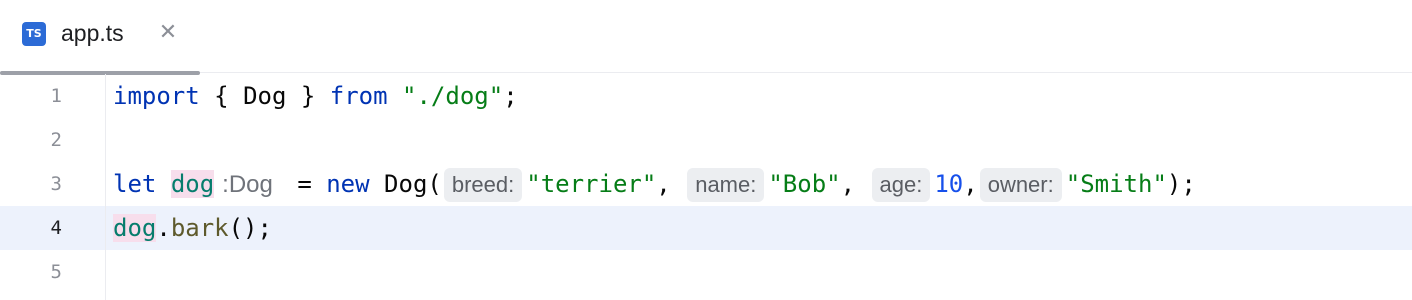 The image size is (1412, 300). What do you see at coordinates (34, 34) in the screenshot?
I see `typescript-file-icon: TS` at bounding box center [34, 34].